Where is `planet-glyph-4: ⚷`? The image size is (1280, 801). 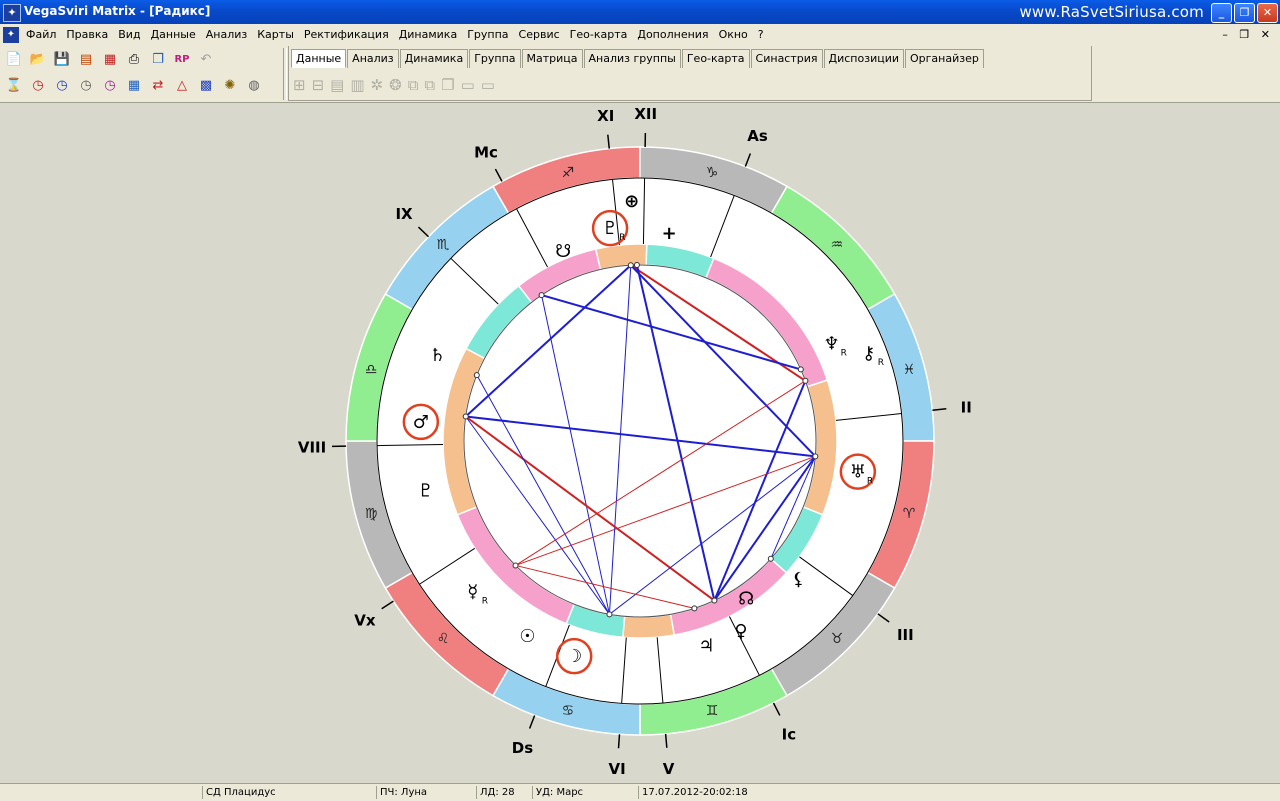
planet-glyph-4: ⚷ is located at coordinates (868, 353).